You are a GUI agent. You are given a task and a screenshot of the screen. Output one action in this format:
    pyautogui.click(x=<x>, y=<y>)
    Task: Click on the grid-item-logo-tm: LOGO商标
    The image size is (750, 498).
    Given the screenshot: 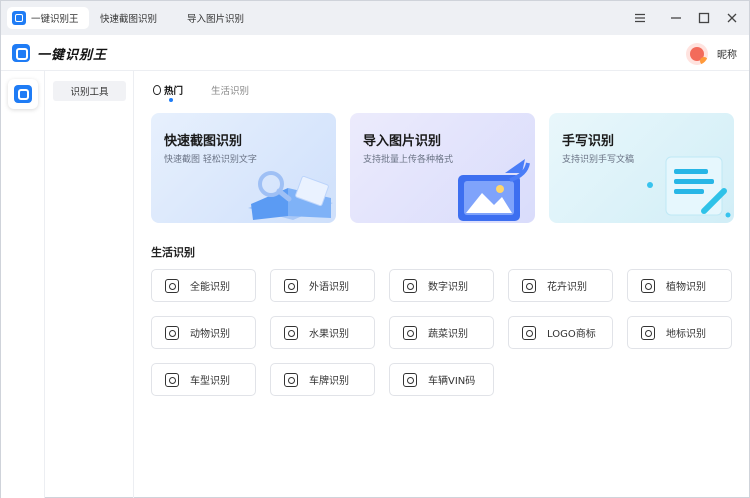 What is the action you would take?
    pyautogui.click(x=560, y=332)
    